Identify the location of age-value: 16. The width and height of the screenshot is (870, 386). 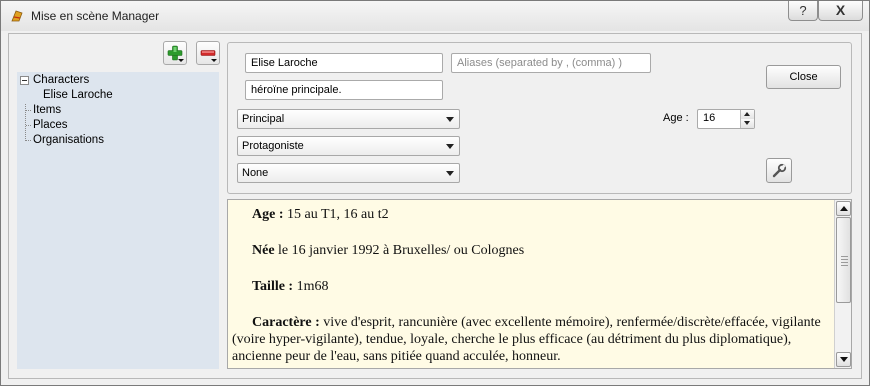
(709, 118).